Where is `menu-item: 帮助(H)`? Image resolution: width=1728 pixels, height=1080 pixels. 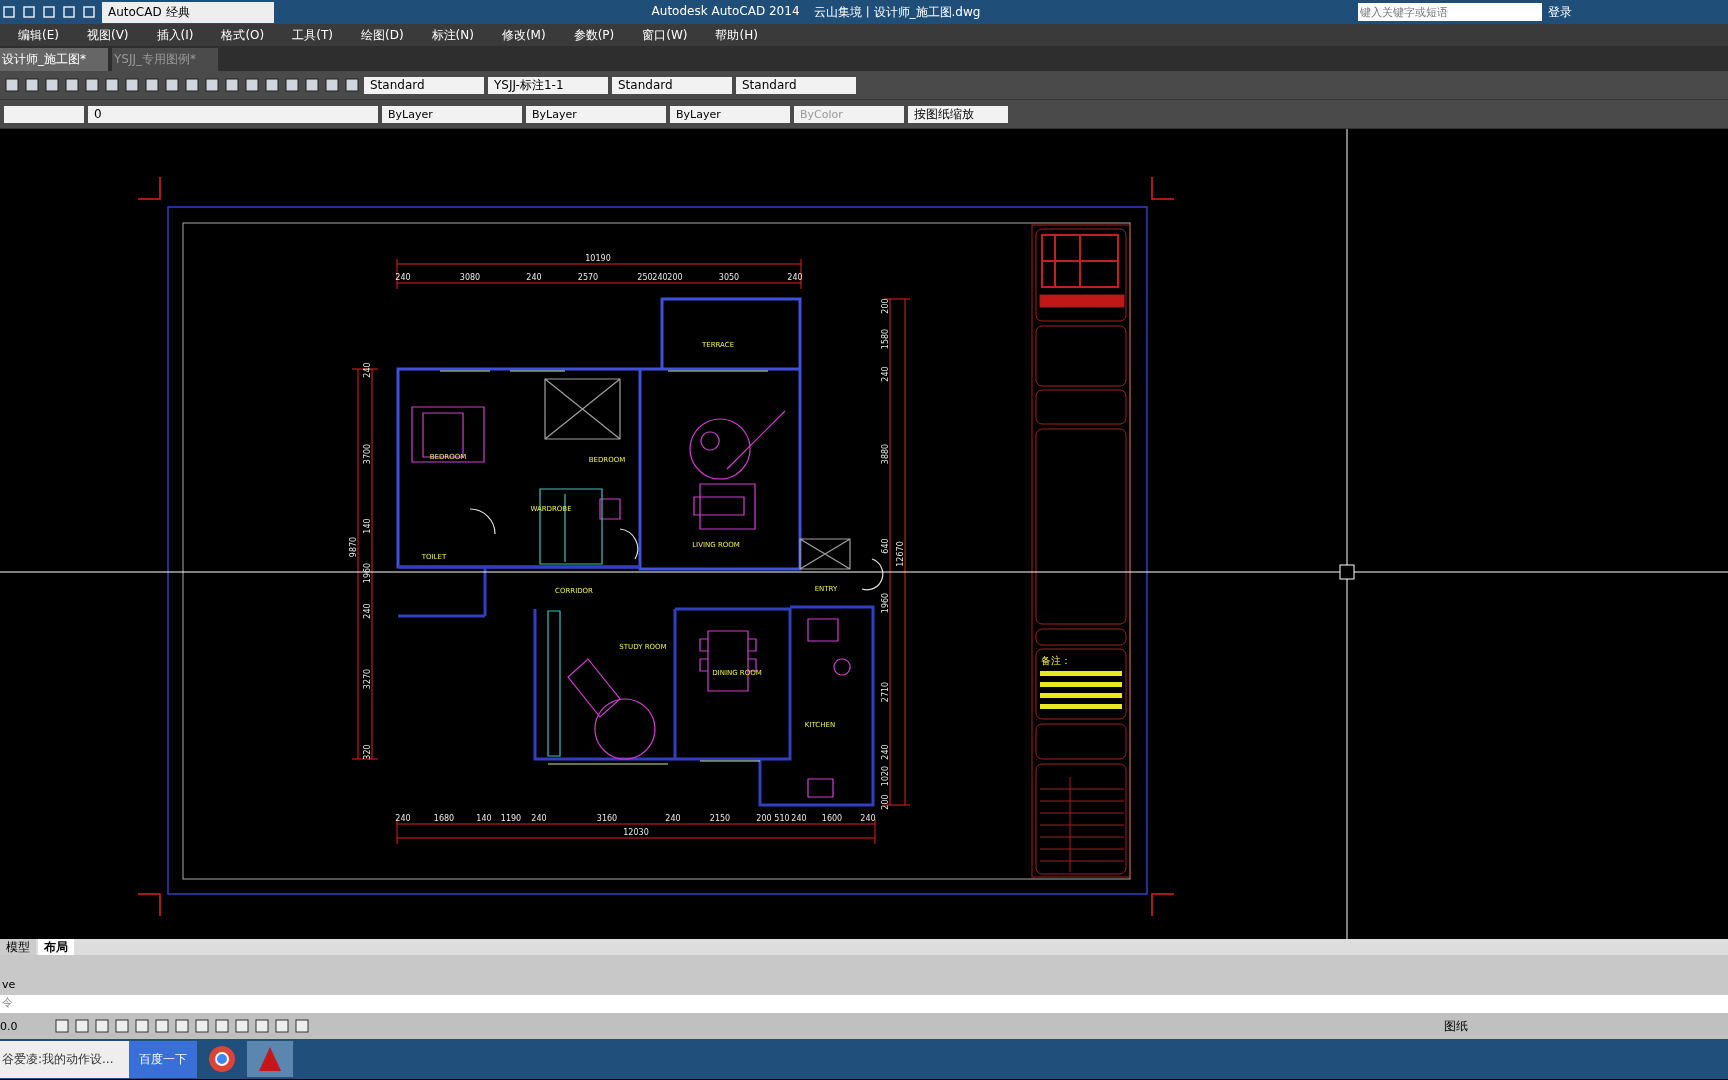
menu-item: 帮助(H) is located at coordinates (736, 35).